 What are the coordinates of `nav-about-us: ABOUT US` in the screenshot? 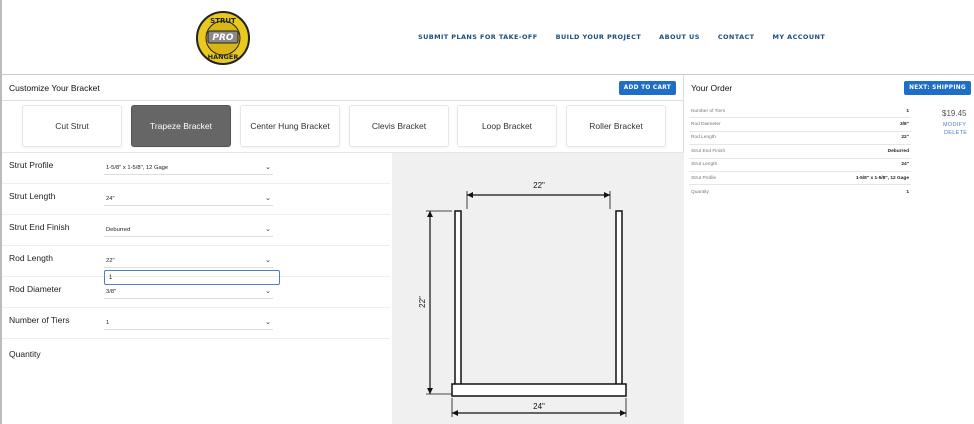 It's located at (679, 37).